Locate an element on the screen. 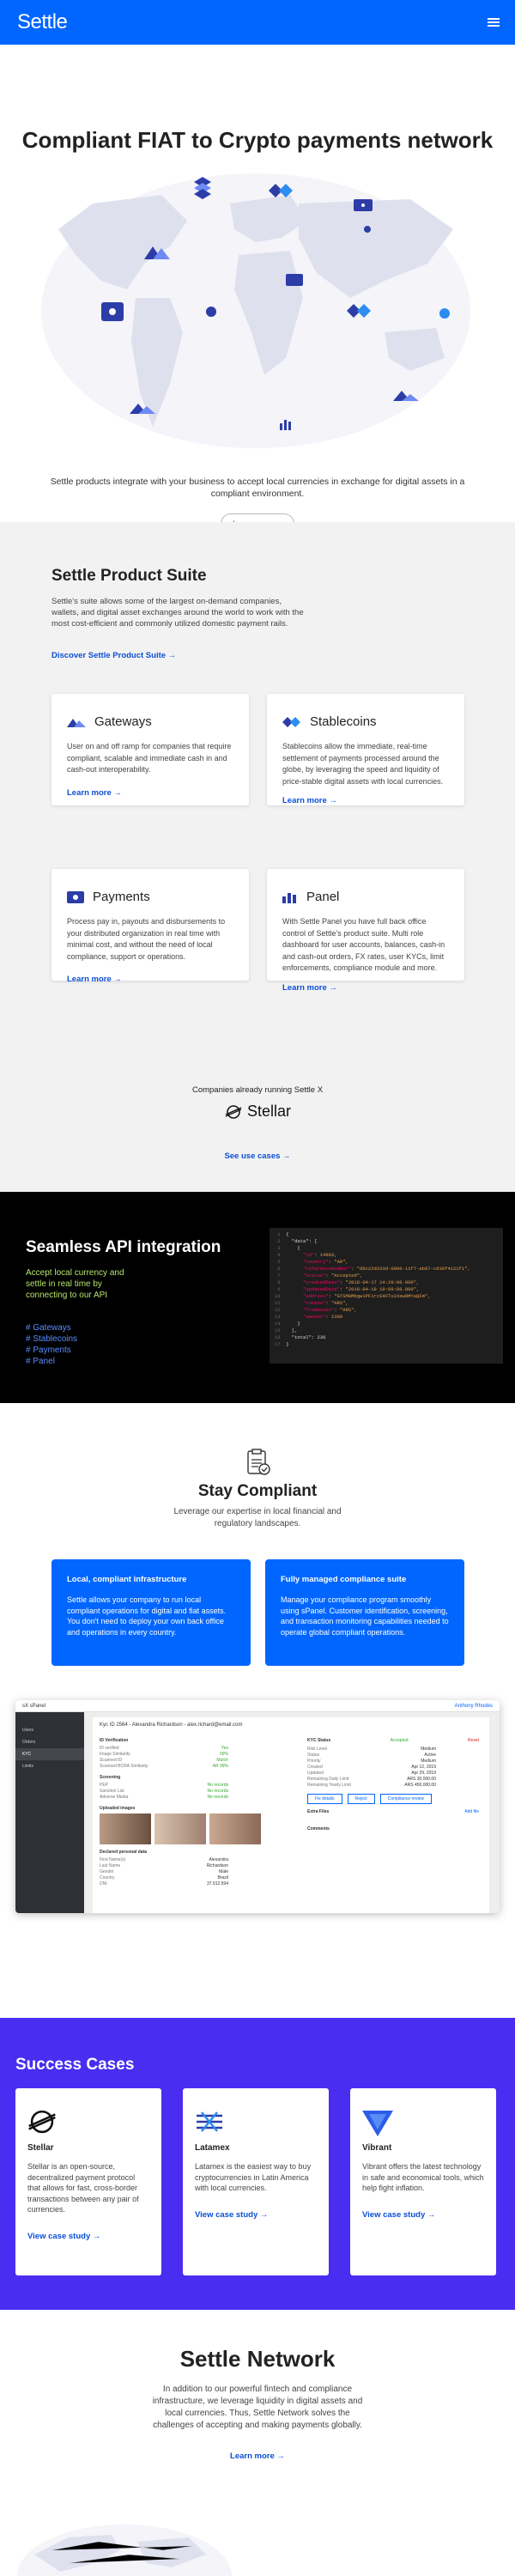 This screenshot has width=515, height=2576. code-value: : 14983, is located at coordinates (325, 1255).